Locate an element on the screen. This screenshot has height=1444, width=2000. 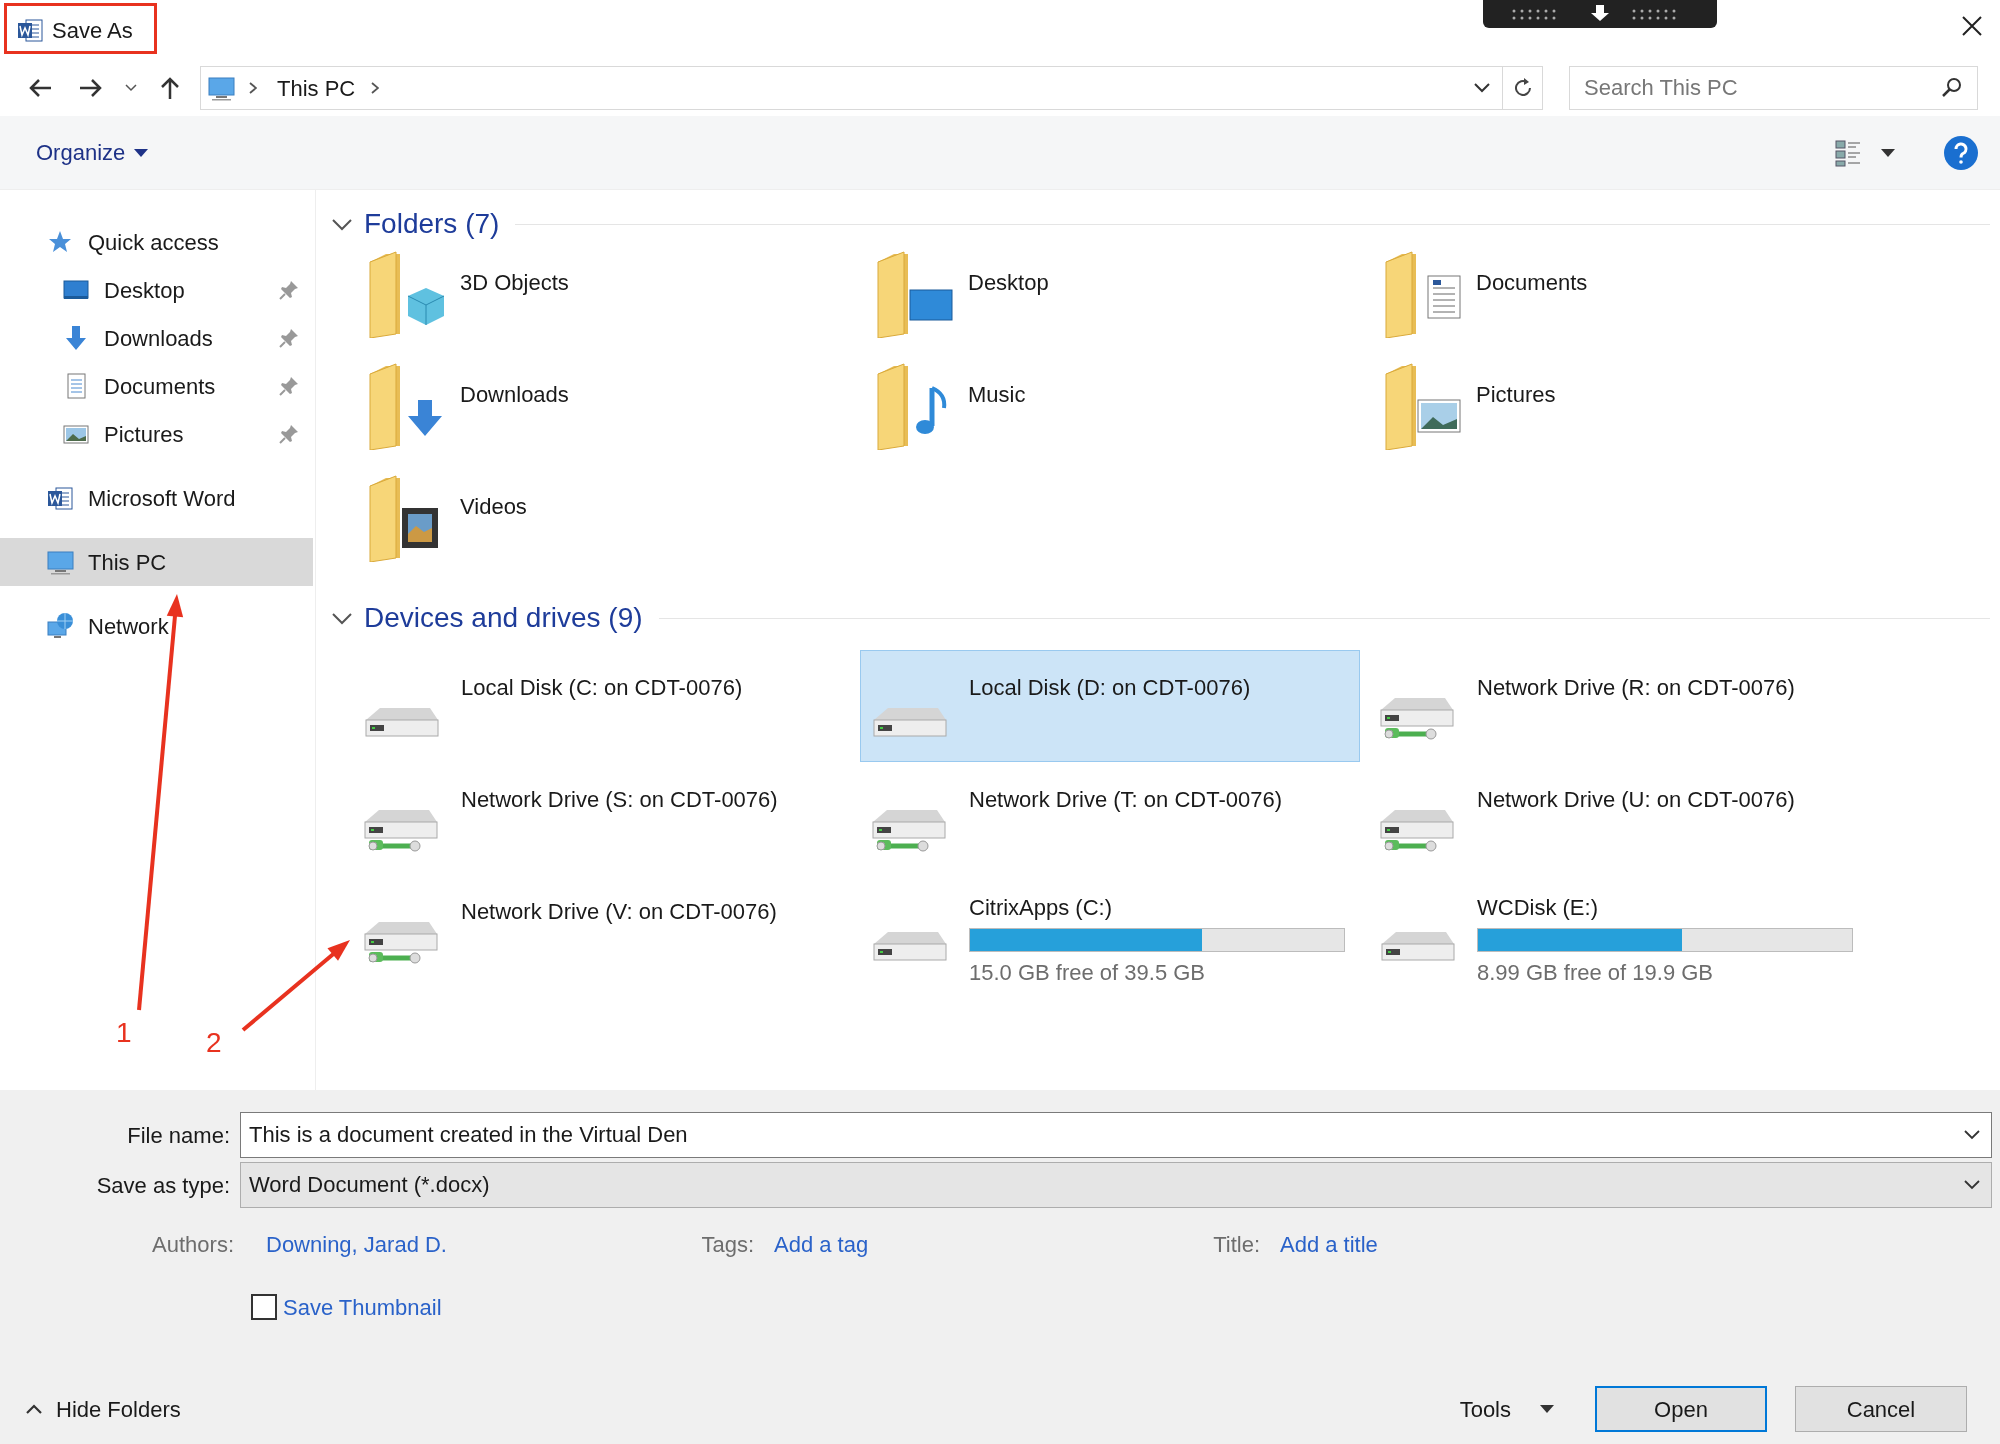
folder-label: 3D Objects is located at coordinates (514, 283).